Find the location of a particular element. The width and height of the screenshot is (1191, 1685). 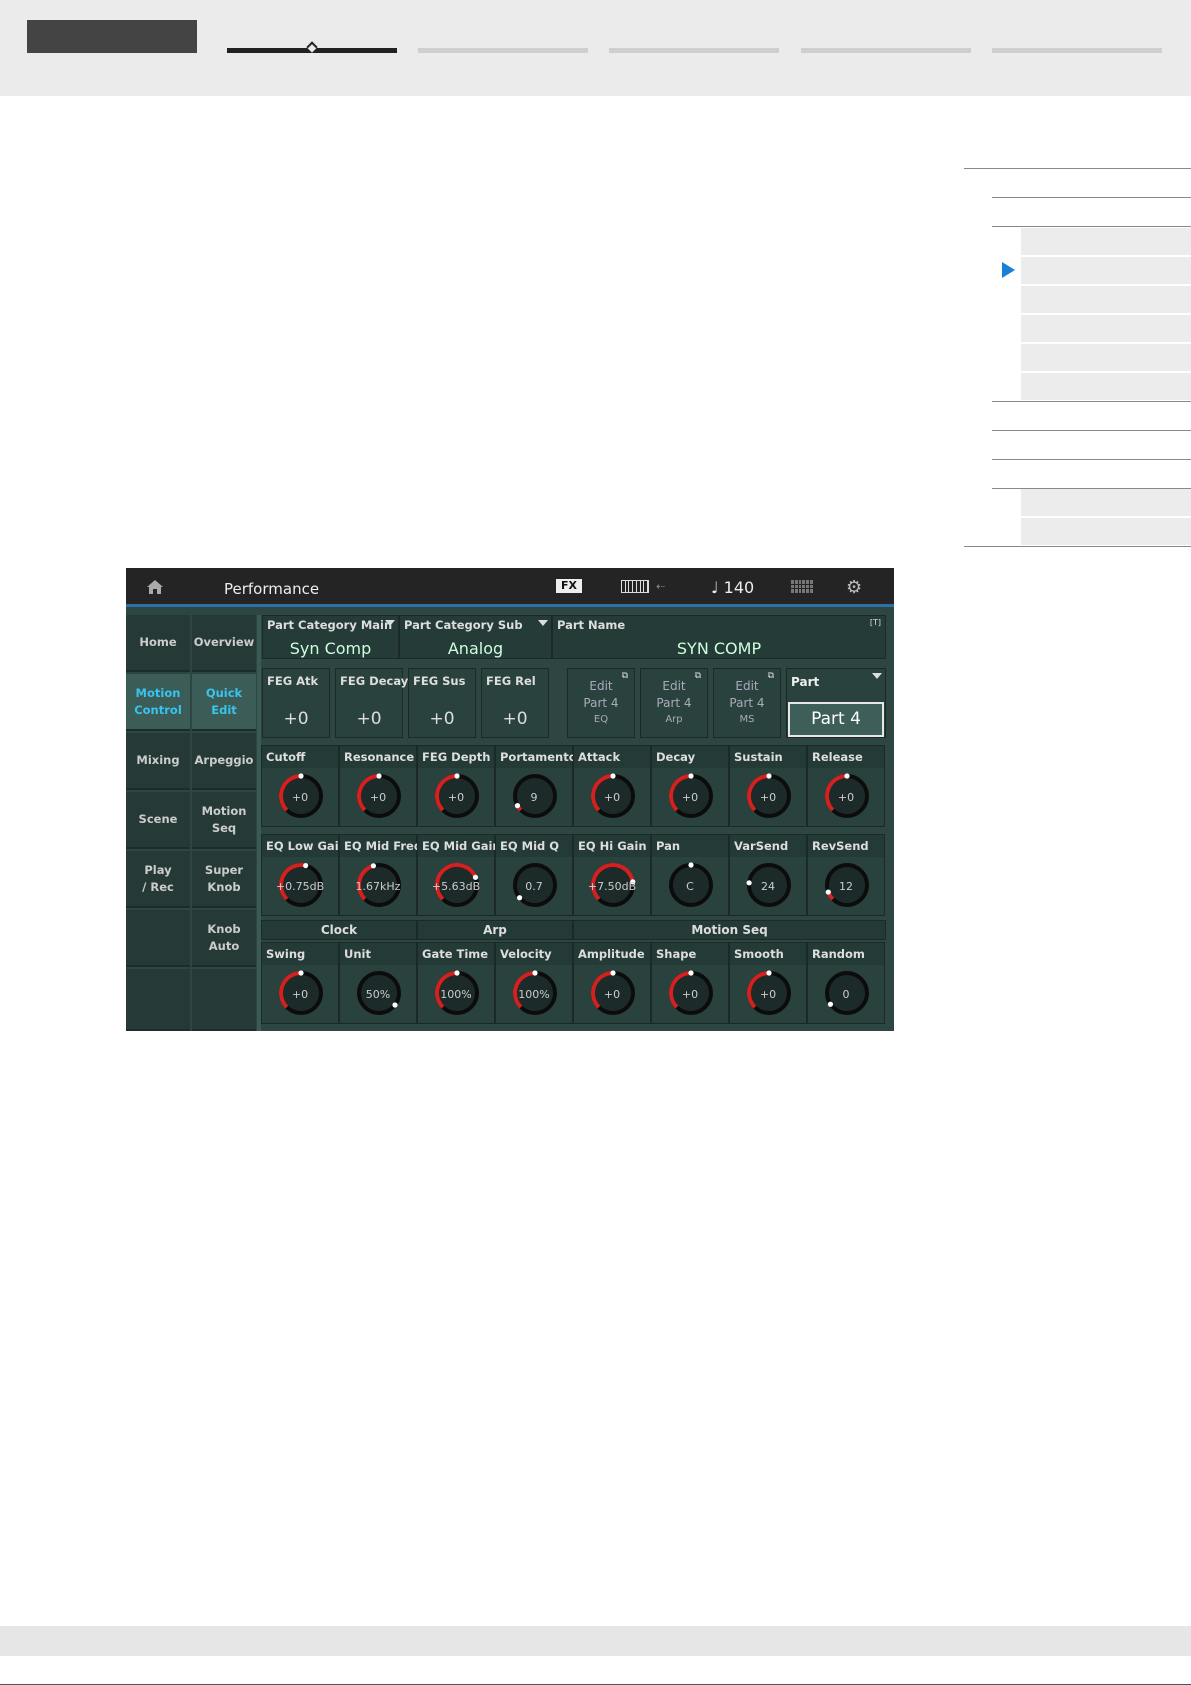

knob-value: +7.50dB is located at coordinates (612, 886).